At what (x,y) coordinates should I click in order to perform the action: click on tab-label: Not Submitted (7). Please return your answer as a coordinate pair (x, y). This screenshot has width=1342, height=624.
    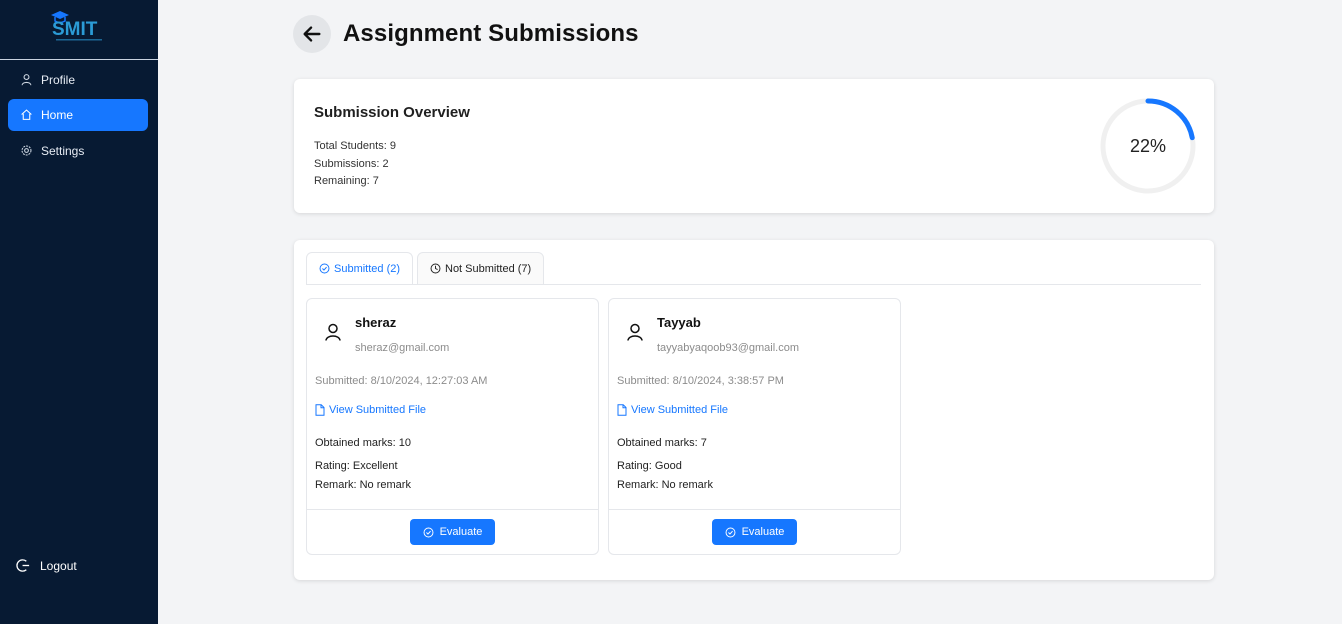
    Looking at the image, I should click on (488, 268).